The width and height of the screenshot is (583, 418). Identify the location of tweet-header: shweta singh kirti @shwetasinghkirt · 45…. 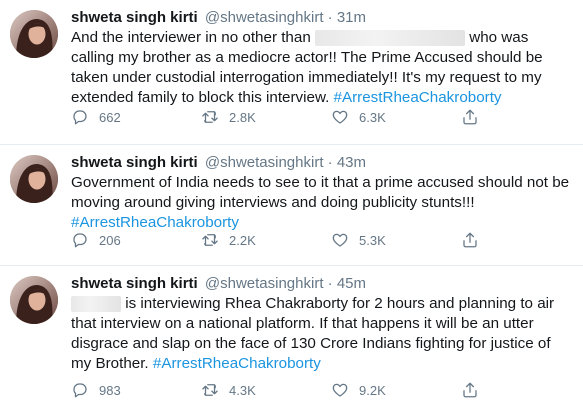
(321, 284).